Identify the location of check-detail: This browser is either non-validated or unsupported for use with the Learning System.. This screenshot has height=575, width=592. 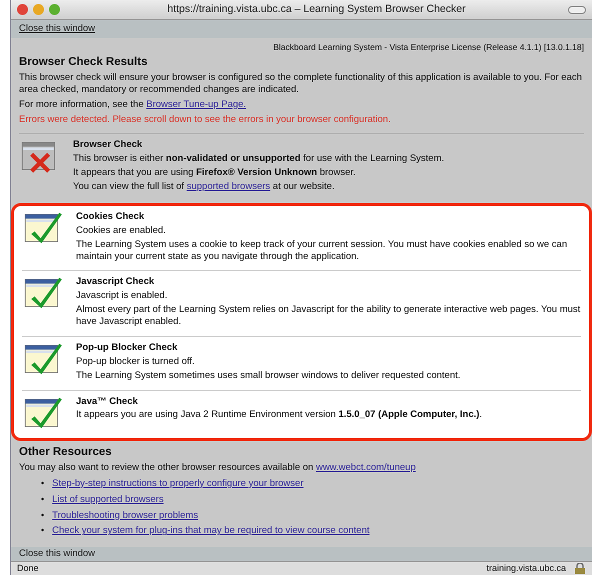
(259, 159).